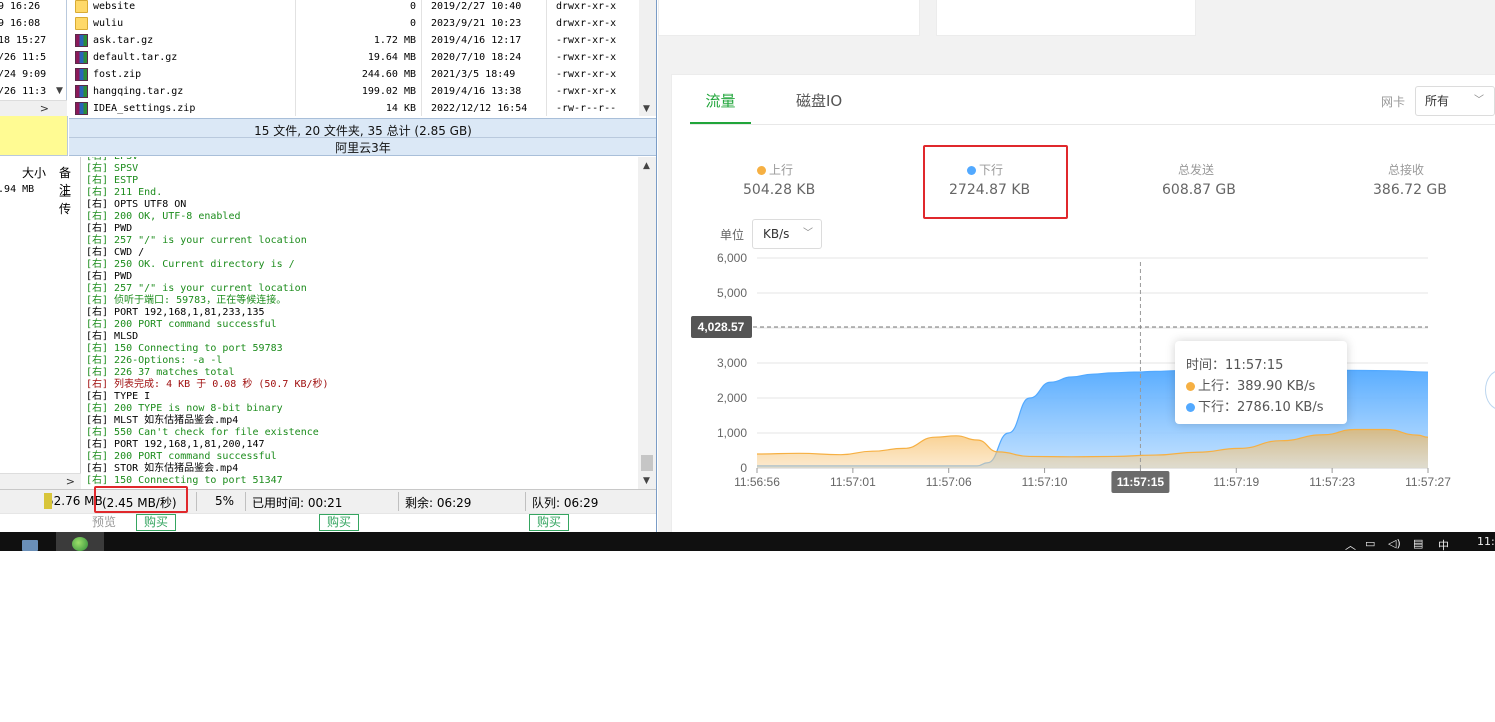 This screenshot has width=1495, height=722. Describe the element at coordinates (647, 323) in the screenshot. I see `log-scrollbar: ▲ ▼` at that location.